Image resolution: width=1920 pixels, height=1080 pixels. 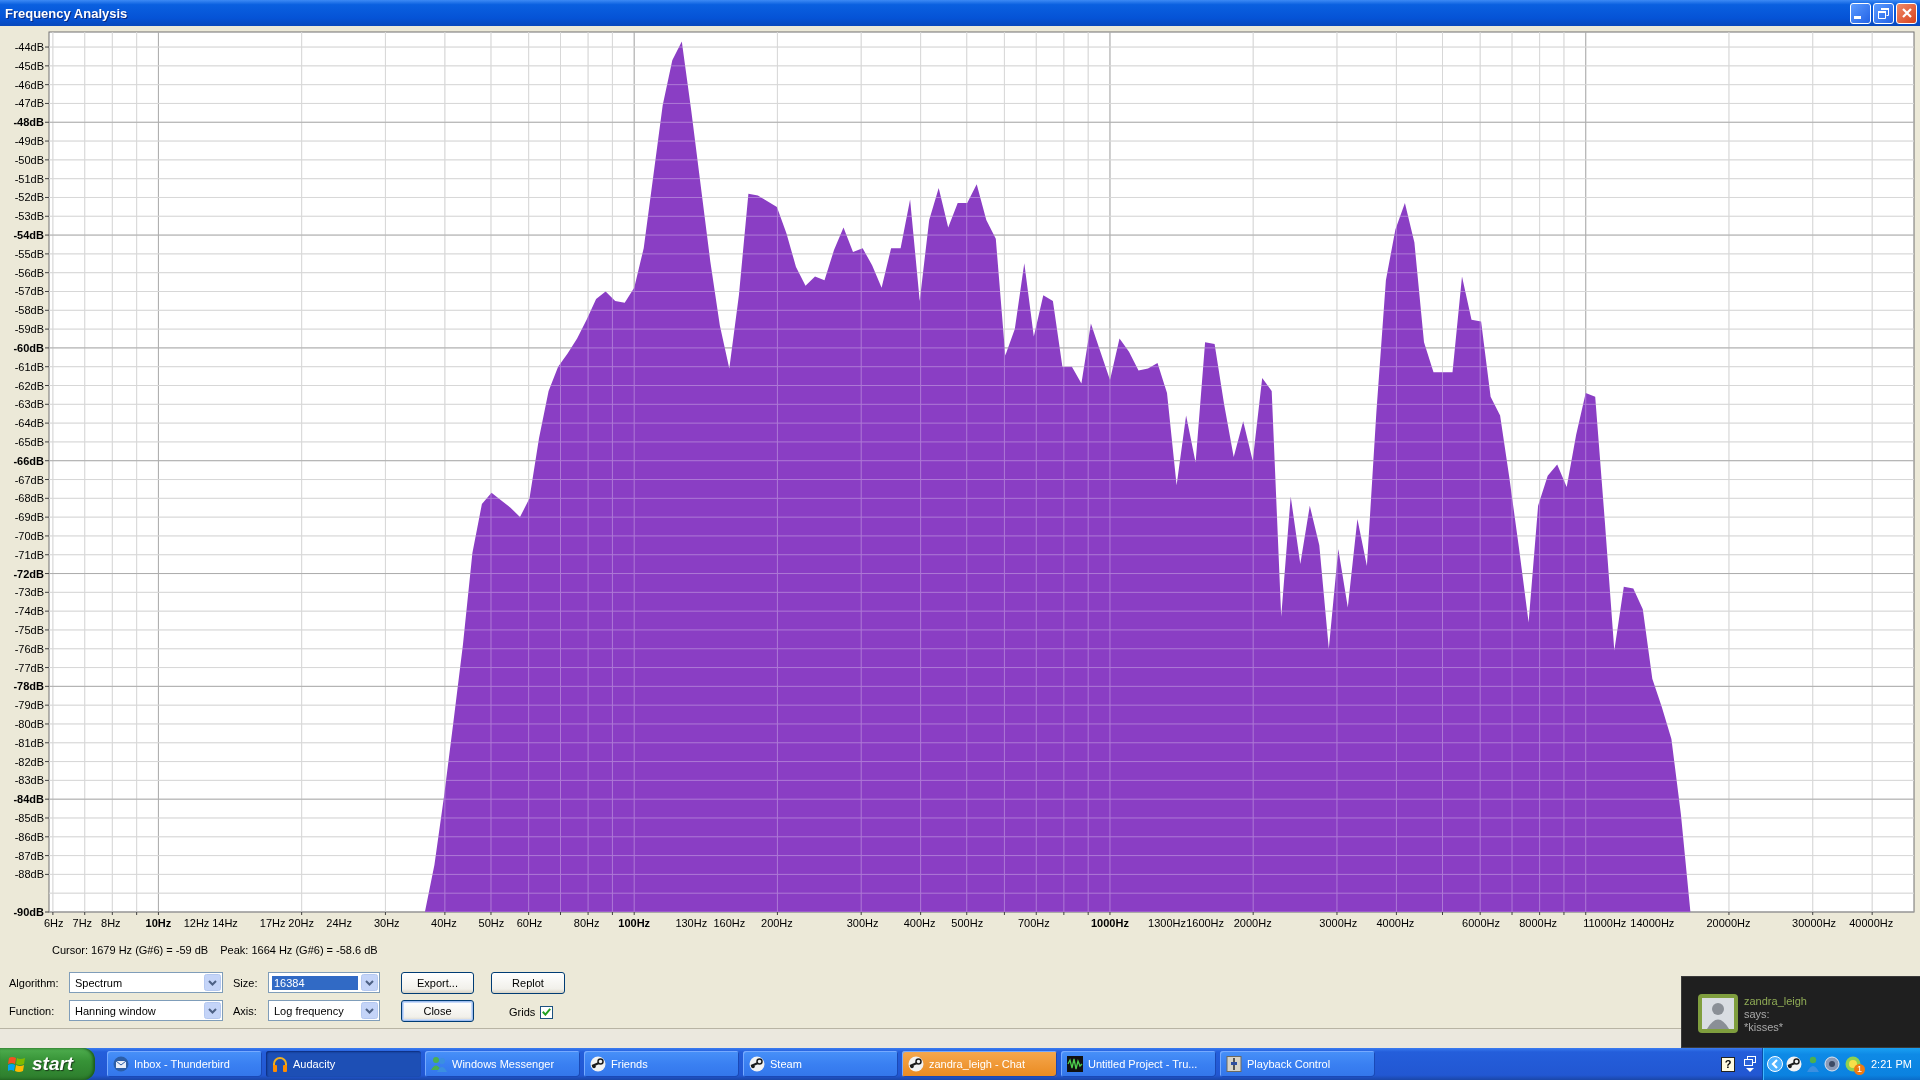 What do you see at coordinates (1652, 923) in the screenshot?
I see `x-axis-label: 14000Hz` at bounding box center [1652, 923].